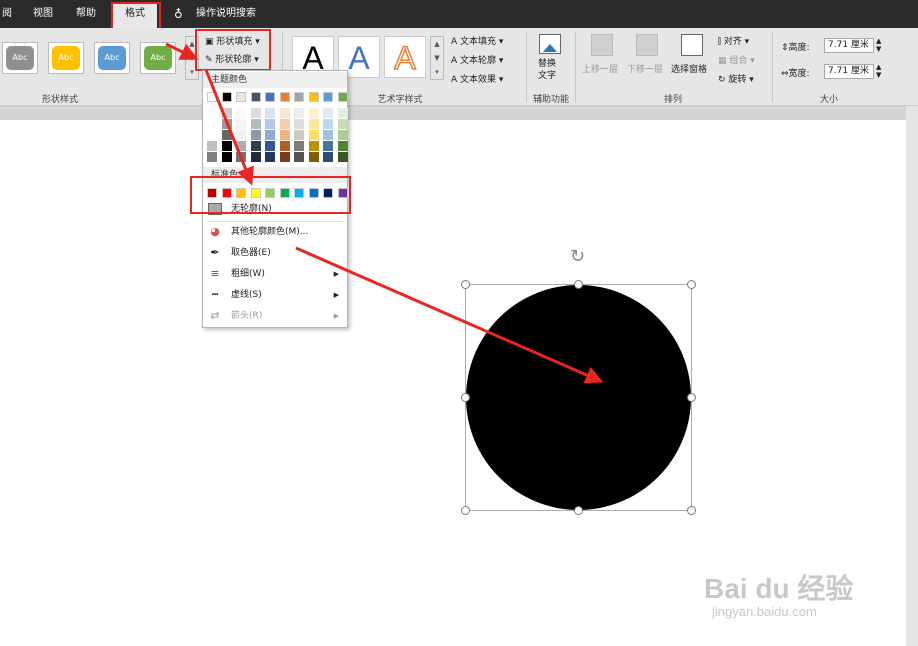 The image size is (918, 646). What do you see at coordinates (477, 78) in the screenshot?
I see `text-effect-button: A 文本效果 ▾` at bounding box center [477, 78].